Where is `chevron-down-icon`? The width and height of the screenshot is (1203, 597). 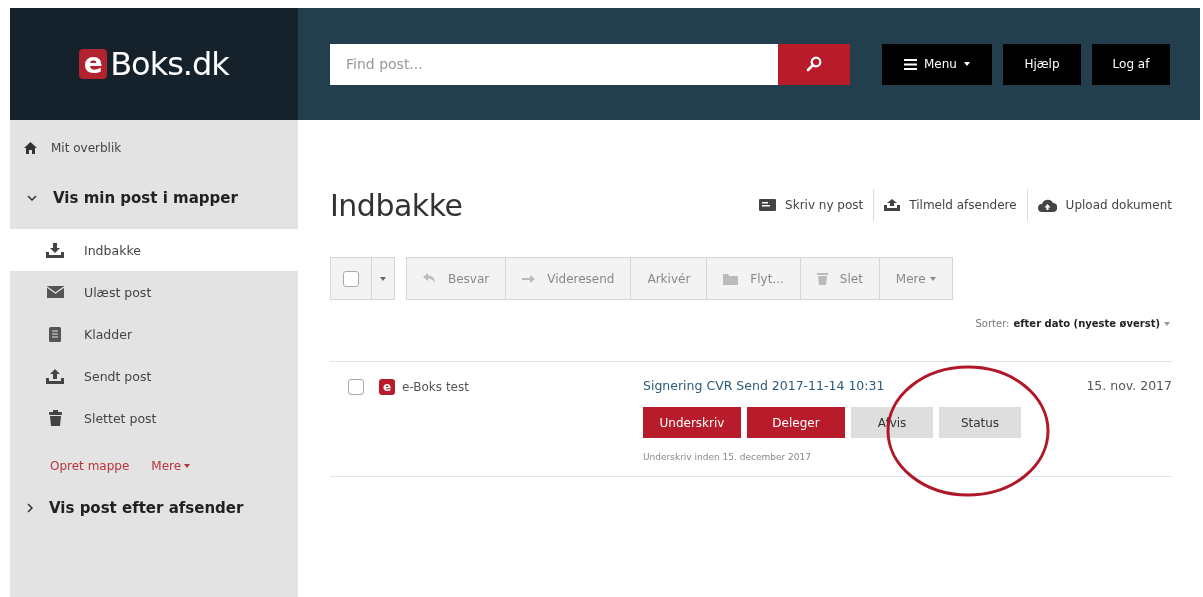 chevron-down-icon is located at coordinates (32, 198).